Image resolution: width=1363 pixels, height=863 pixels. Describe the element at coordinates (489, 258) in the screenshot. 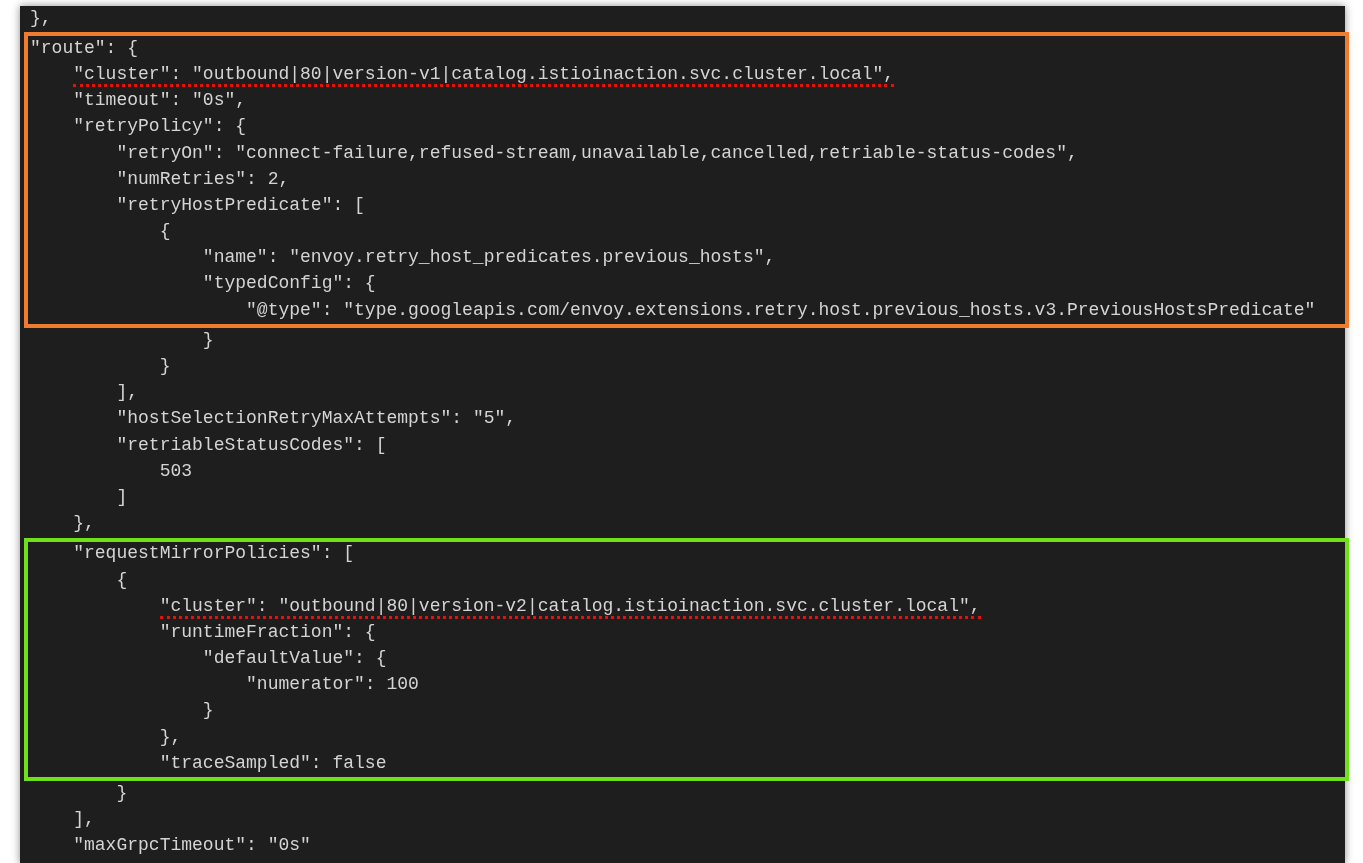

I see `code-line: "name": "envoy.retry_host_predicates.previous_hosts",` at that location.